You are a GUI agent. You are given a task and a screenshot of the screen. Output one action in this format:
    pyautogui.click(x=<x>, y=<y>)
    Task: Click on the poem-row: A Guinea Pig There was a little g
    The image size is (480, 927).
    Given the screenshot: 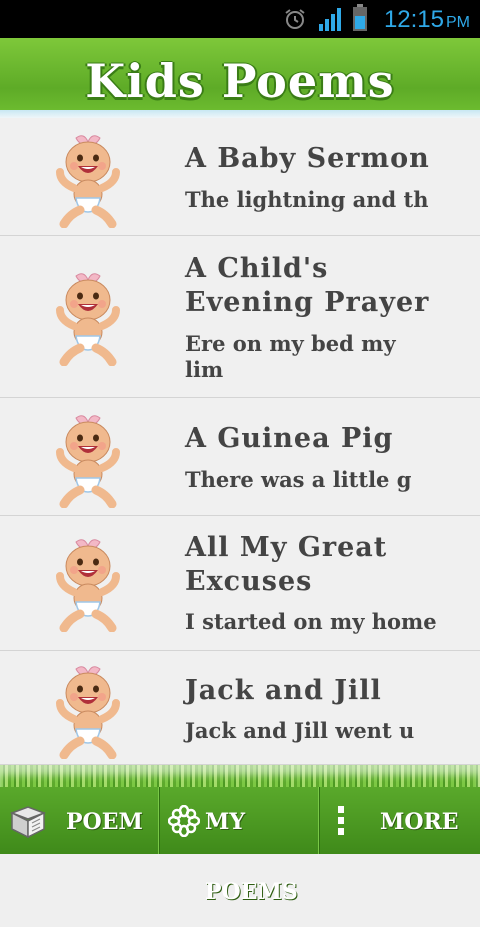 What is the action you would take?
    pyautogui.click(x=240, y=457)
    